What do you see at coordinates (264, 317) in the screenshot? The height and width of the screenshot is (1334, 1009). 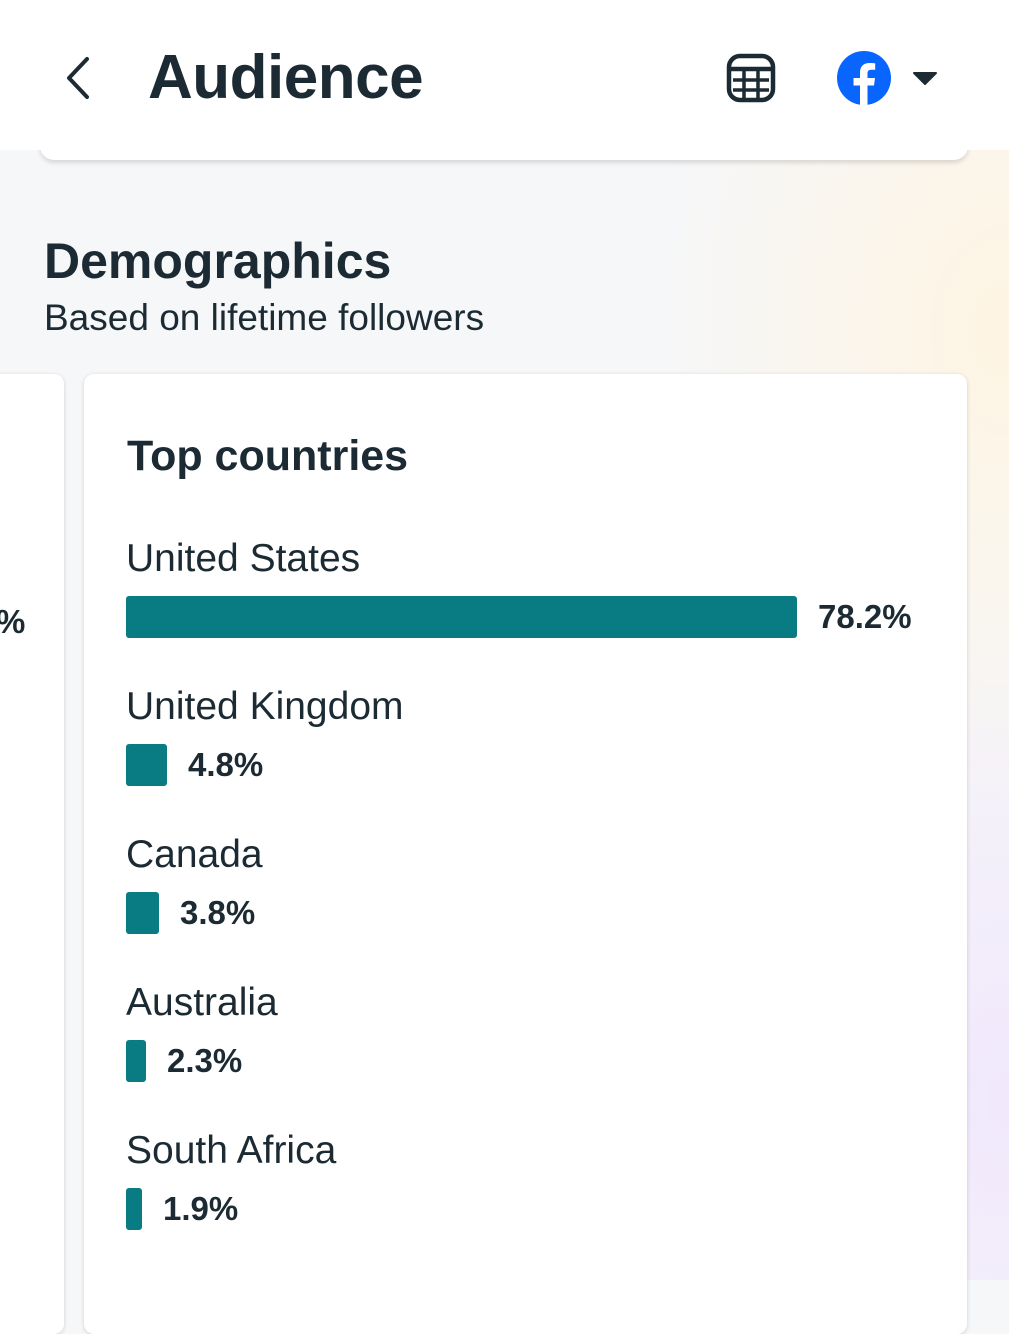 I see `section-subtitle: Based on lifetime followers` at bounding box center [264, 317].